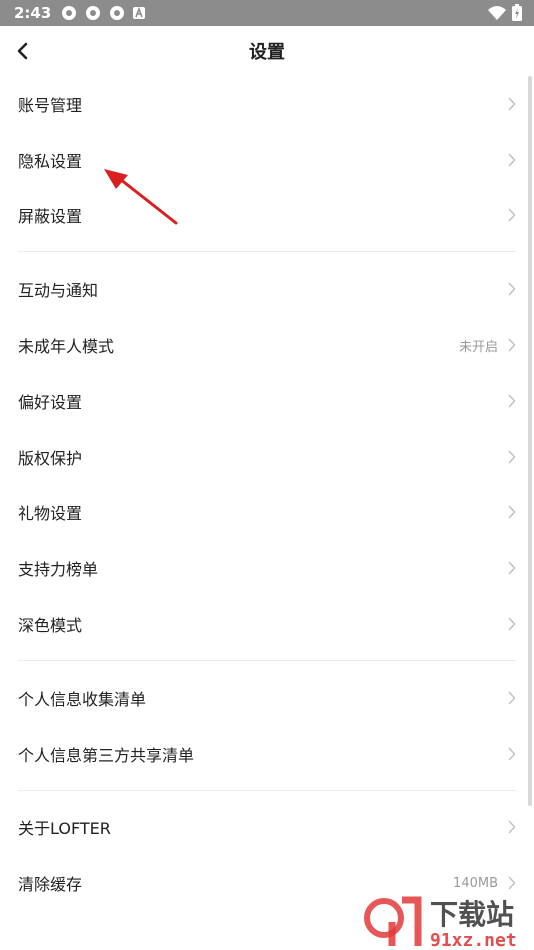 The image size is (534, 950). I want to click on settings-row: 关于LOFTER, so click(267, 828).